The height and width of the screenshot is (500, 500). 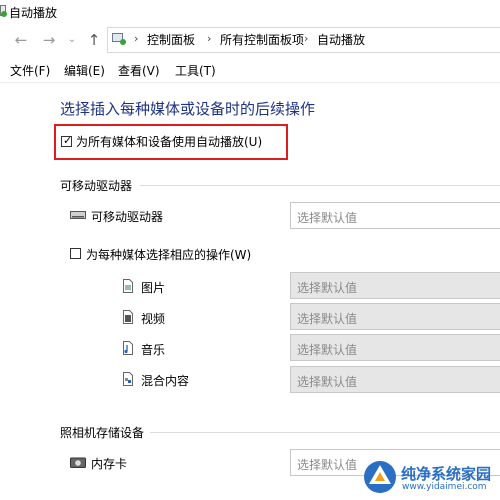 I want to click on music-default-select: 选择默认值, so click(x=395, y=347).